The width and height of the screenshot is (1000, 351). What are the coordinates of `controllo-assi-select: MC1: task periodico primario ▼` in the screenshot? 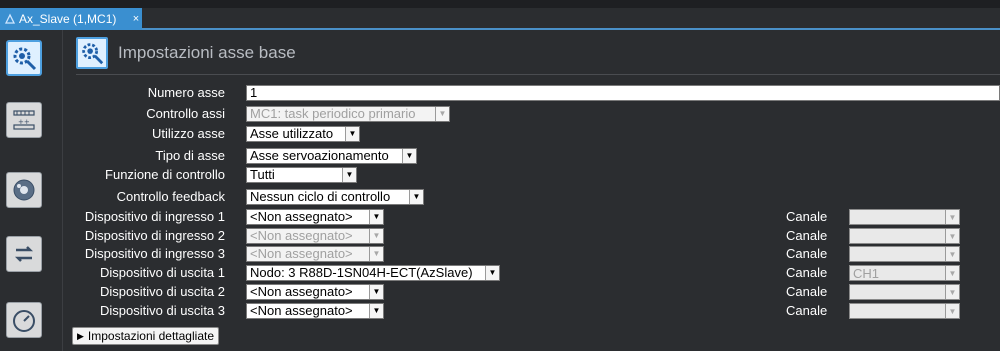 It's located at (348, 114).